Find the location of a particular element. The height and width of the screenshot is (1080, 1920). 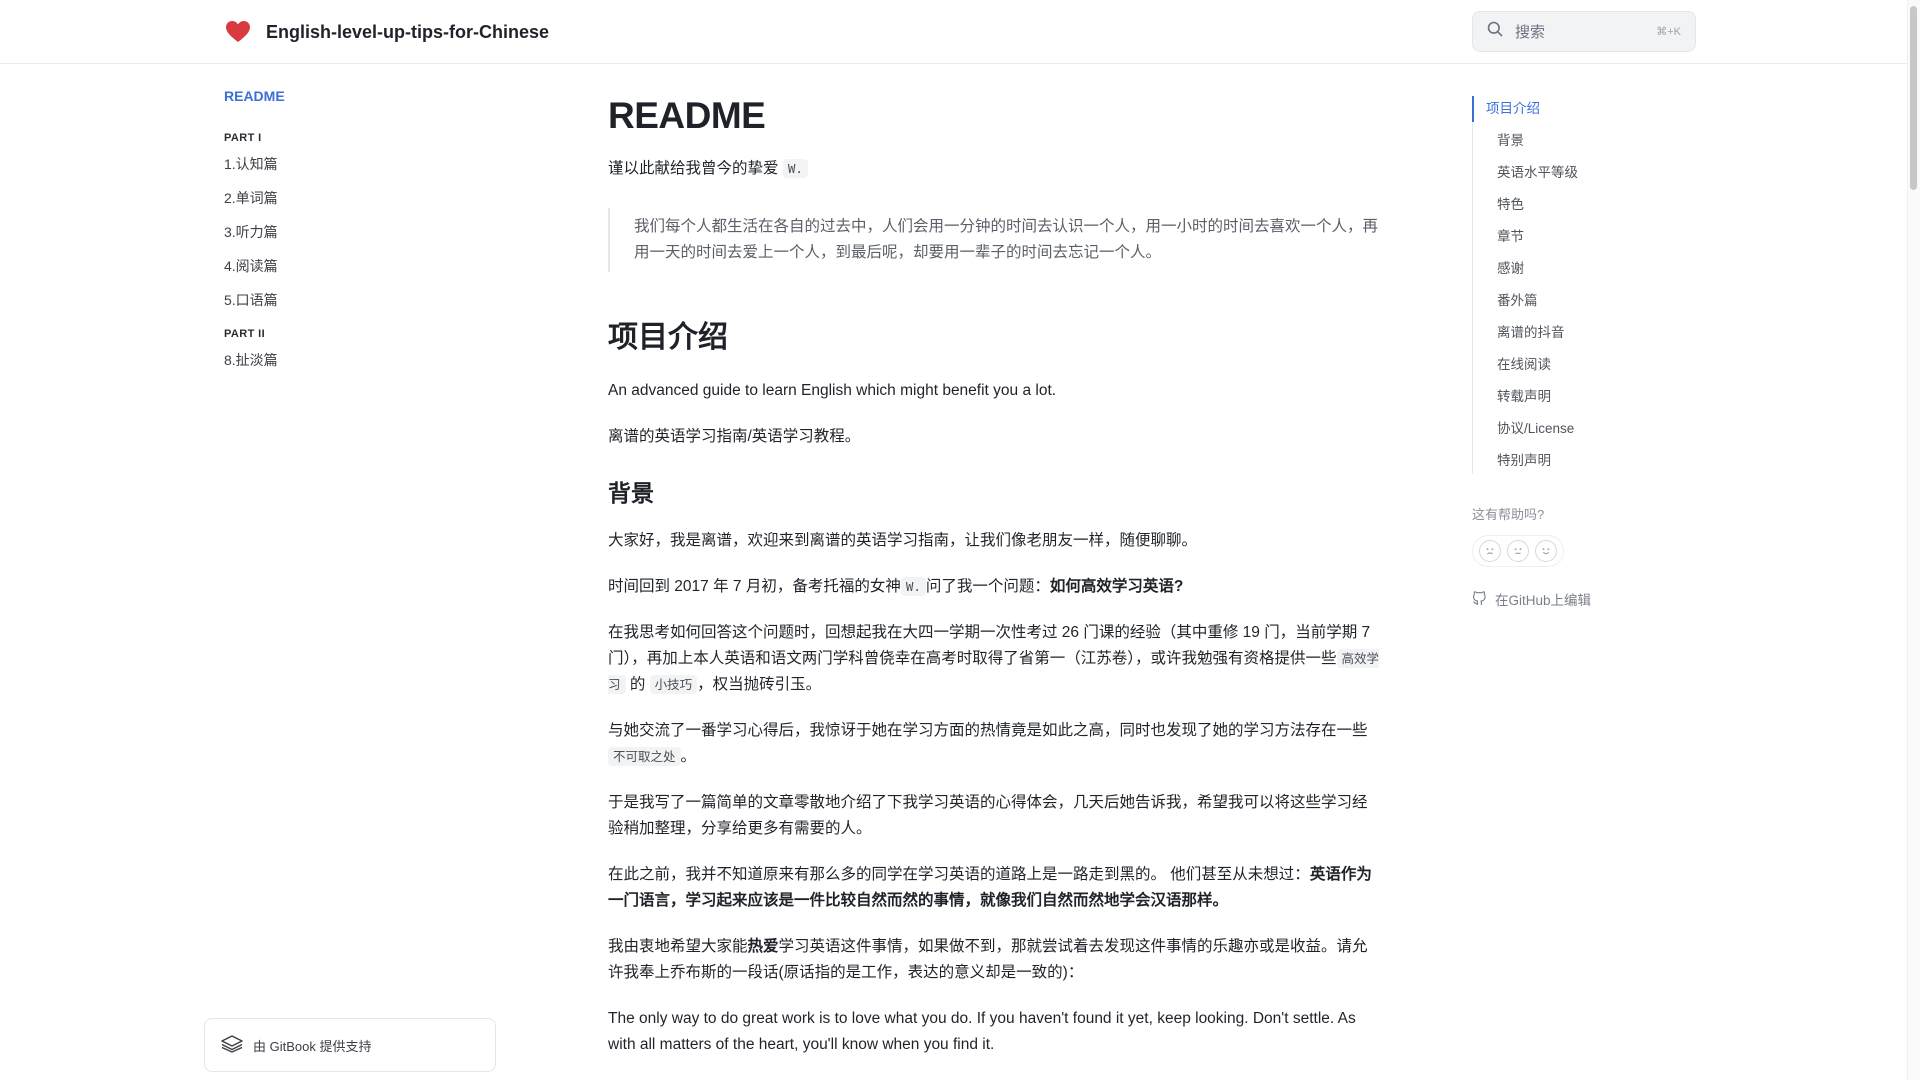

toc-item-background: 背景 is located at coordinates (1582, 141).